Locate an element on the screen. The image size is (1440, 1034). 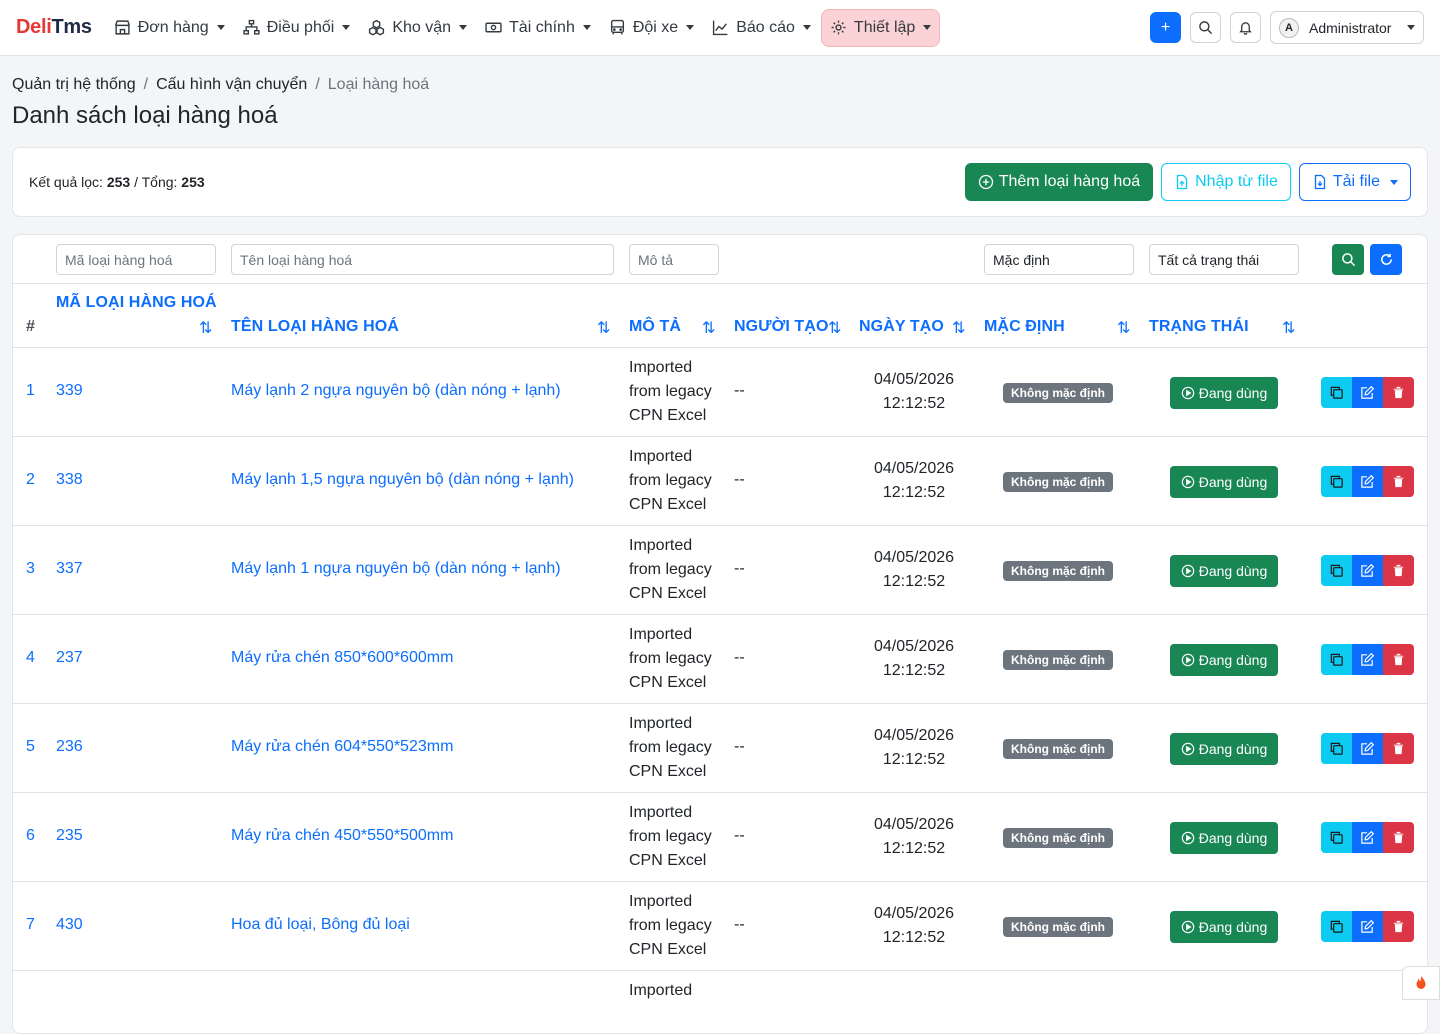
search-button is located at coordinates (1205, 27).